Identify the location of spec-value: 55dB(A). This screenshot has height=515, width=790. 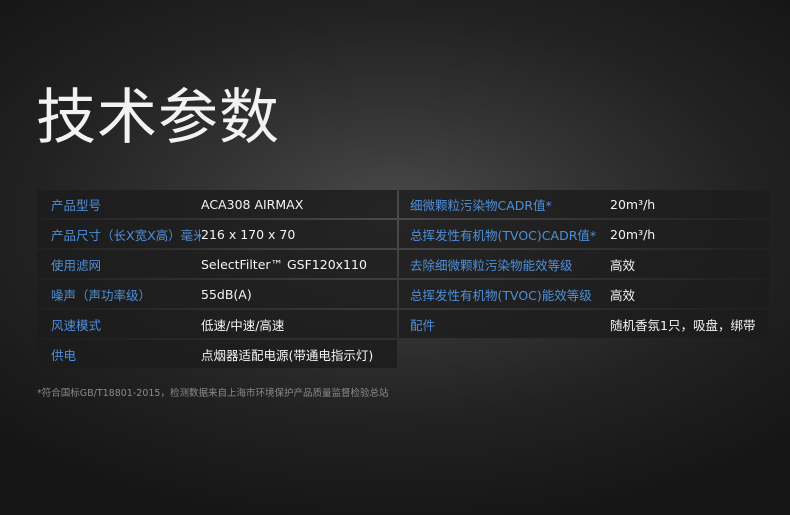
(226, 294).